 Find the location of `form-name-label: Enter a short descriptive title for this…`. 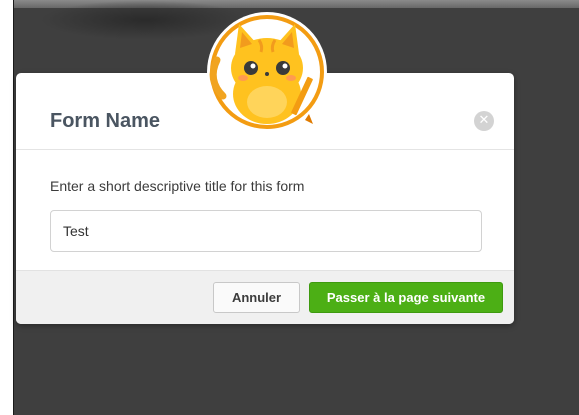

form-name-label: Enter a short descriptive title for this… is located at coordinates (177, 186).